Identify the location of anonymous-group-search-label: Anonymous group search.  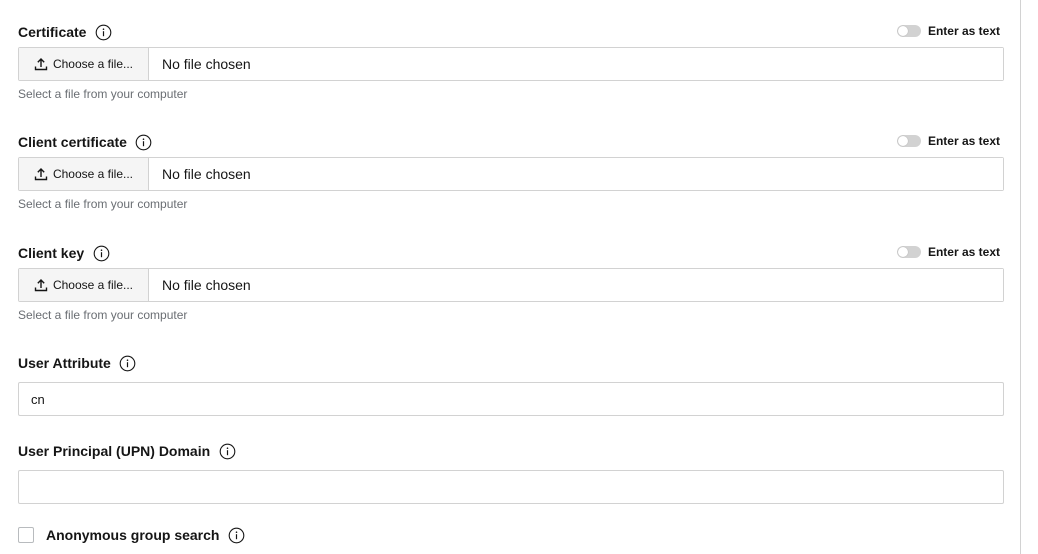
(133, 535).